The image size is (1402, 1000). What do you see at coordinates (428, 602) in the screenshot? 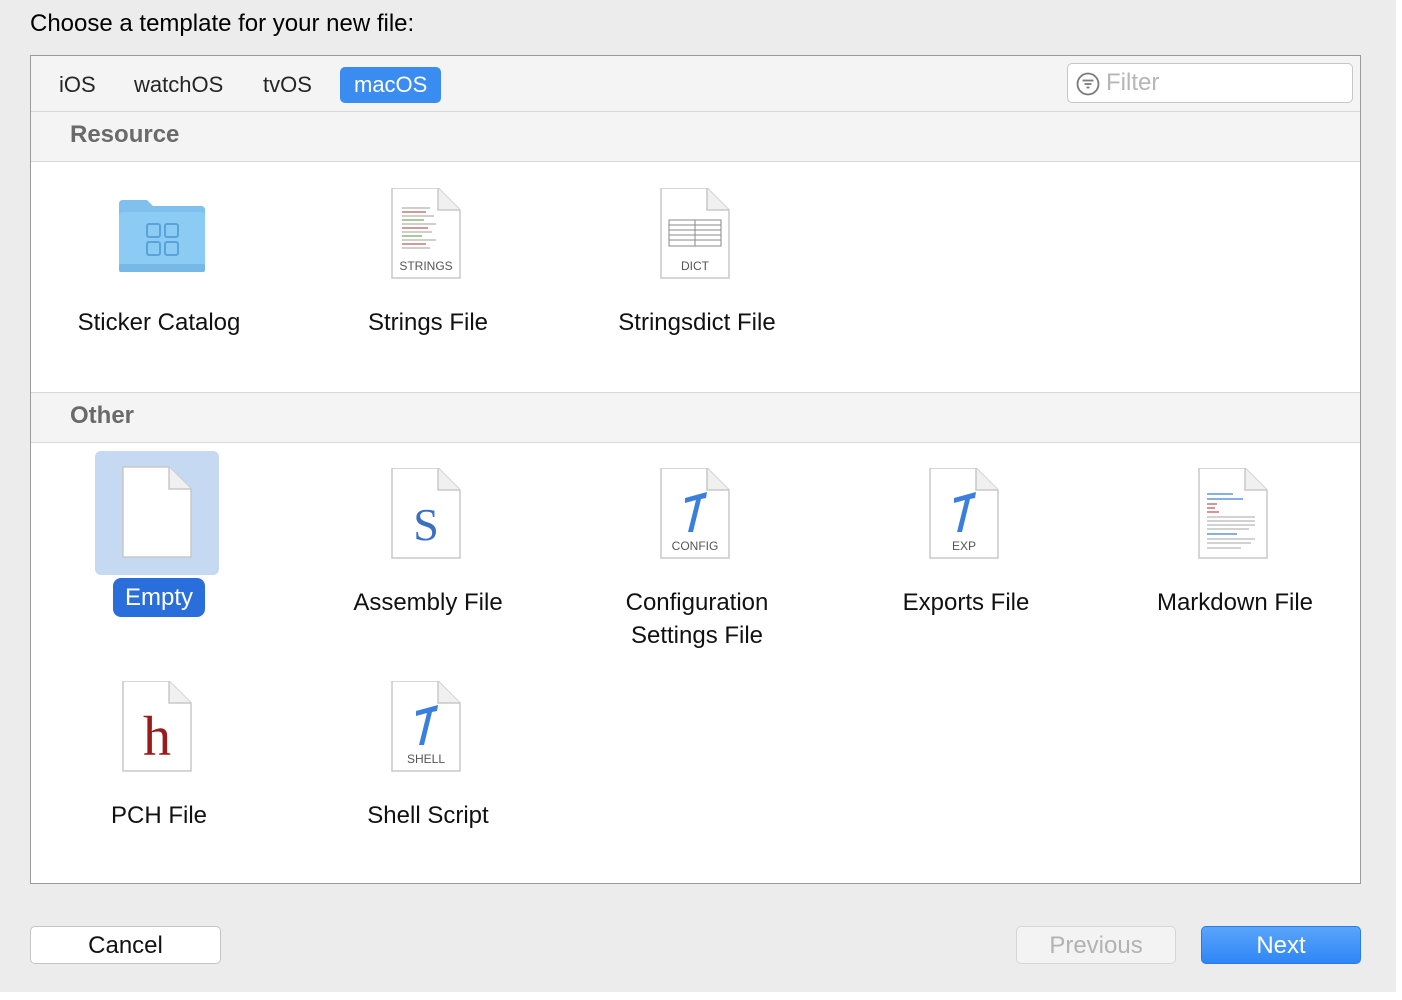
I see `template-label: Assembly File` at bounding box center [428, 602].